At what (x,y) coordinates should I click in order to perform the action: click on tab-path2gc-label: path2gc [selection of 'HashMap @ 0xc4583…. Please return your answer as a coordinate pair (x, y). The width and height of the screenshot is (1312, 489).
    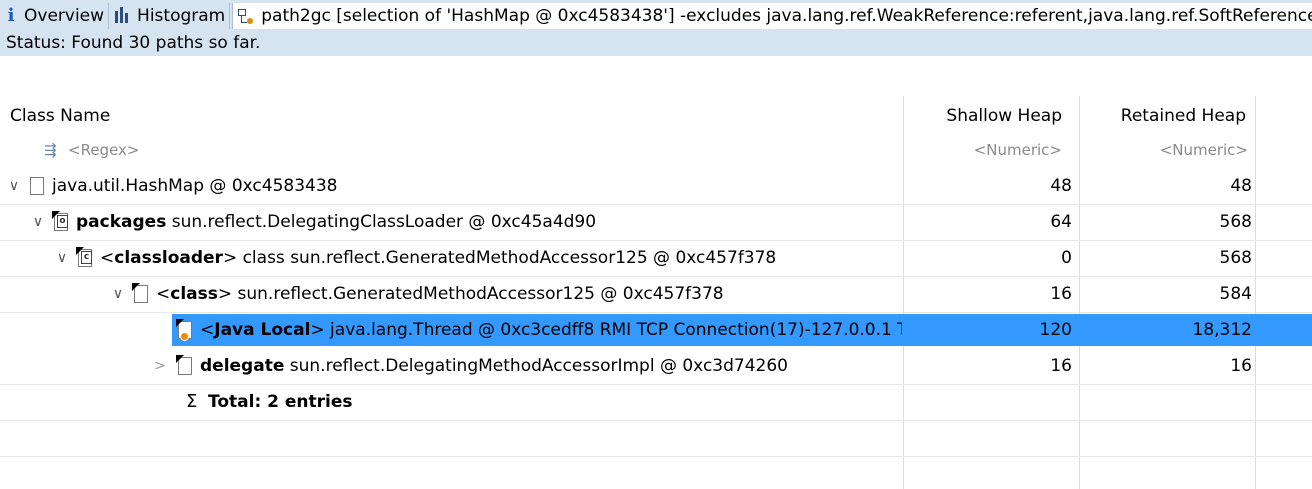
    Looking at the image, I should click on (786, 16).